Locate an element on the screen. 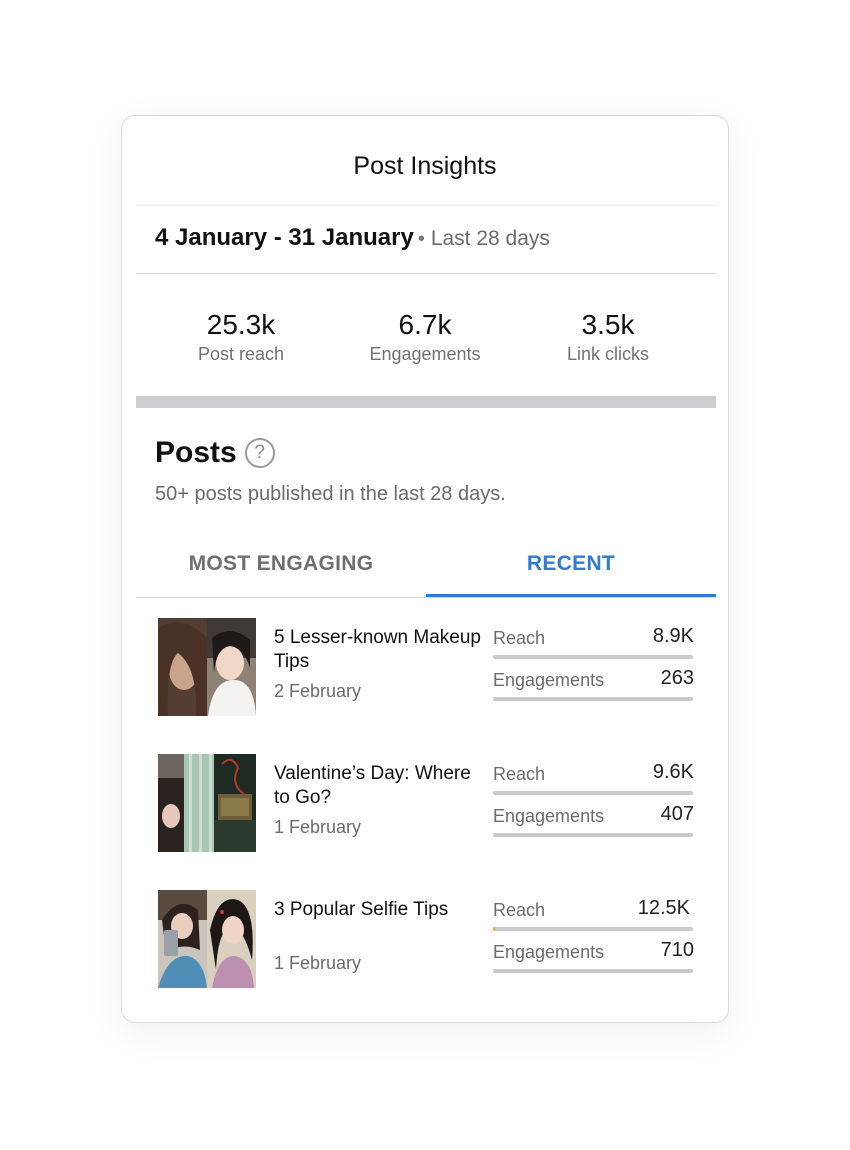 The image size is (850, 1150). stat-label: Link clicks is located at coordinates (608, 354).